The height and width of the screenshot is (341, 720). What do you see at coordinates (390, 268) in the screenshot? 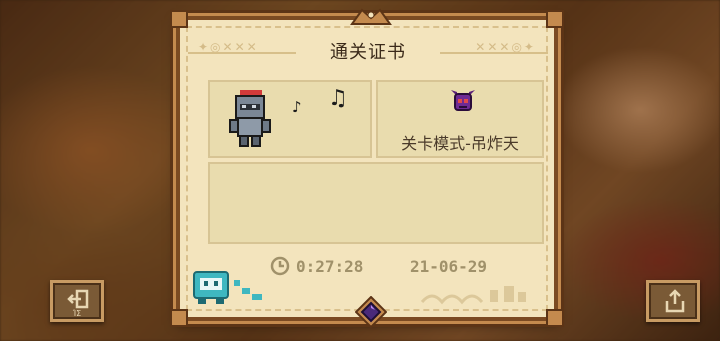
I see `stats-row: 0:27:28 21-06-29` at bounding box center [390, 268].